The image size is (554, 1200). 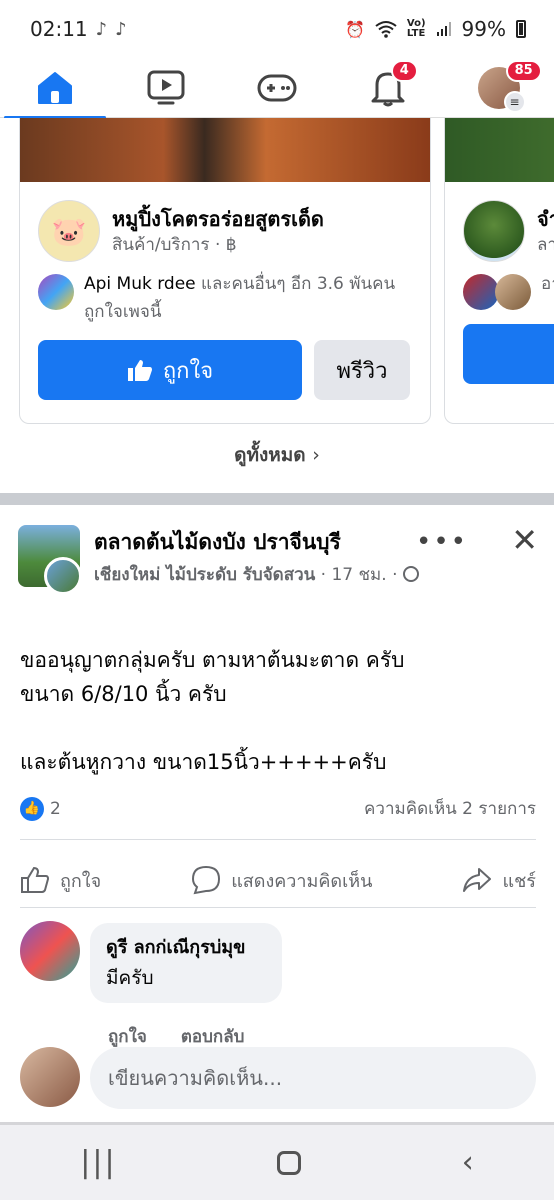 I want to click on like-page-button, so click(x=508, y=354).